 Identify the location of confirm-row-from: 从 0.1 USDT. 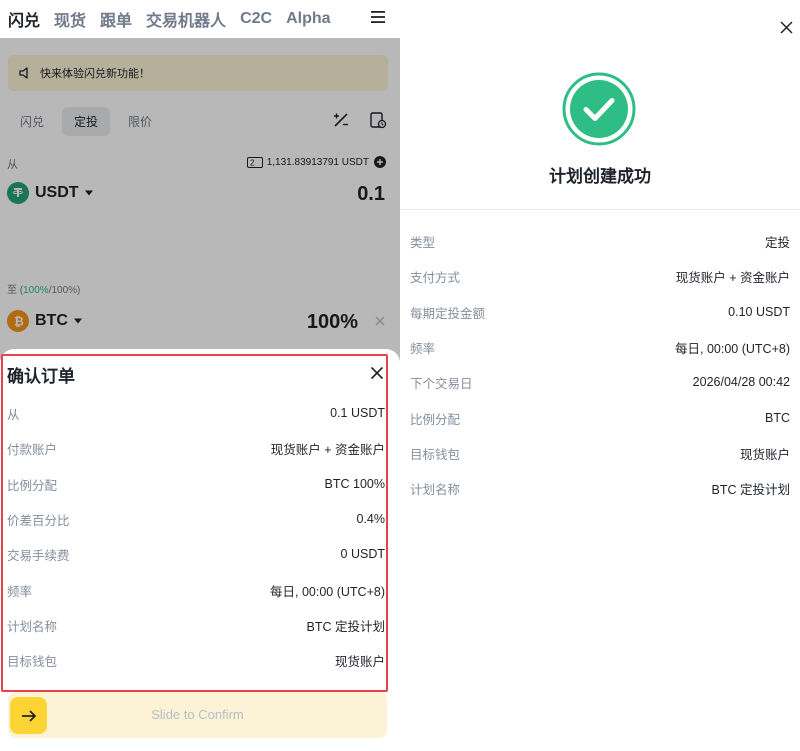
(196, 413).